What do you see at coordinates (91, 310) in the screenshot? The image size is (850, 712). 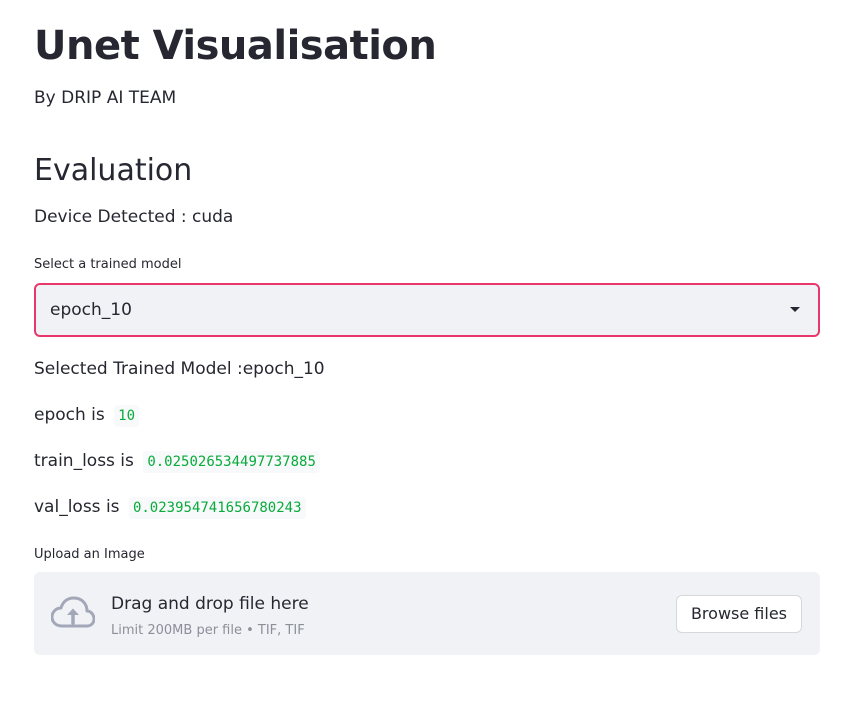 I see `model-select-value: epoch_10` at bounding box center [91, 310].